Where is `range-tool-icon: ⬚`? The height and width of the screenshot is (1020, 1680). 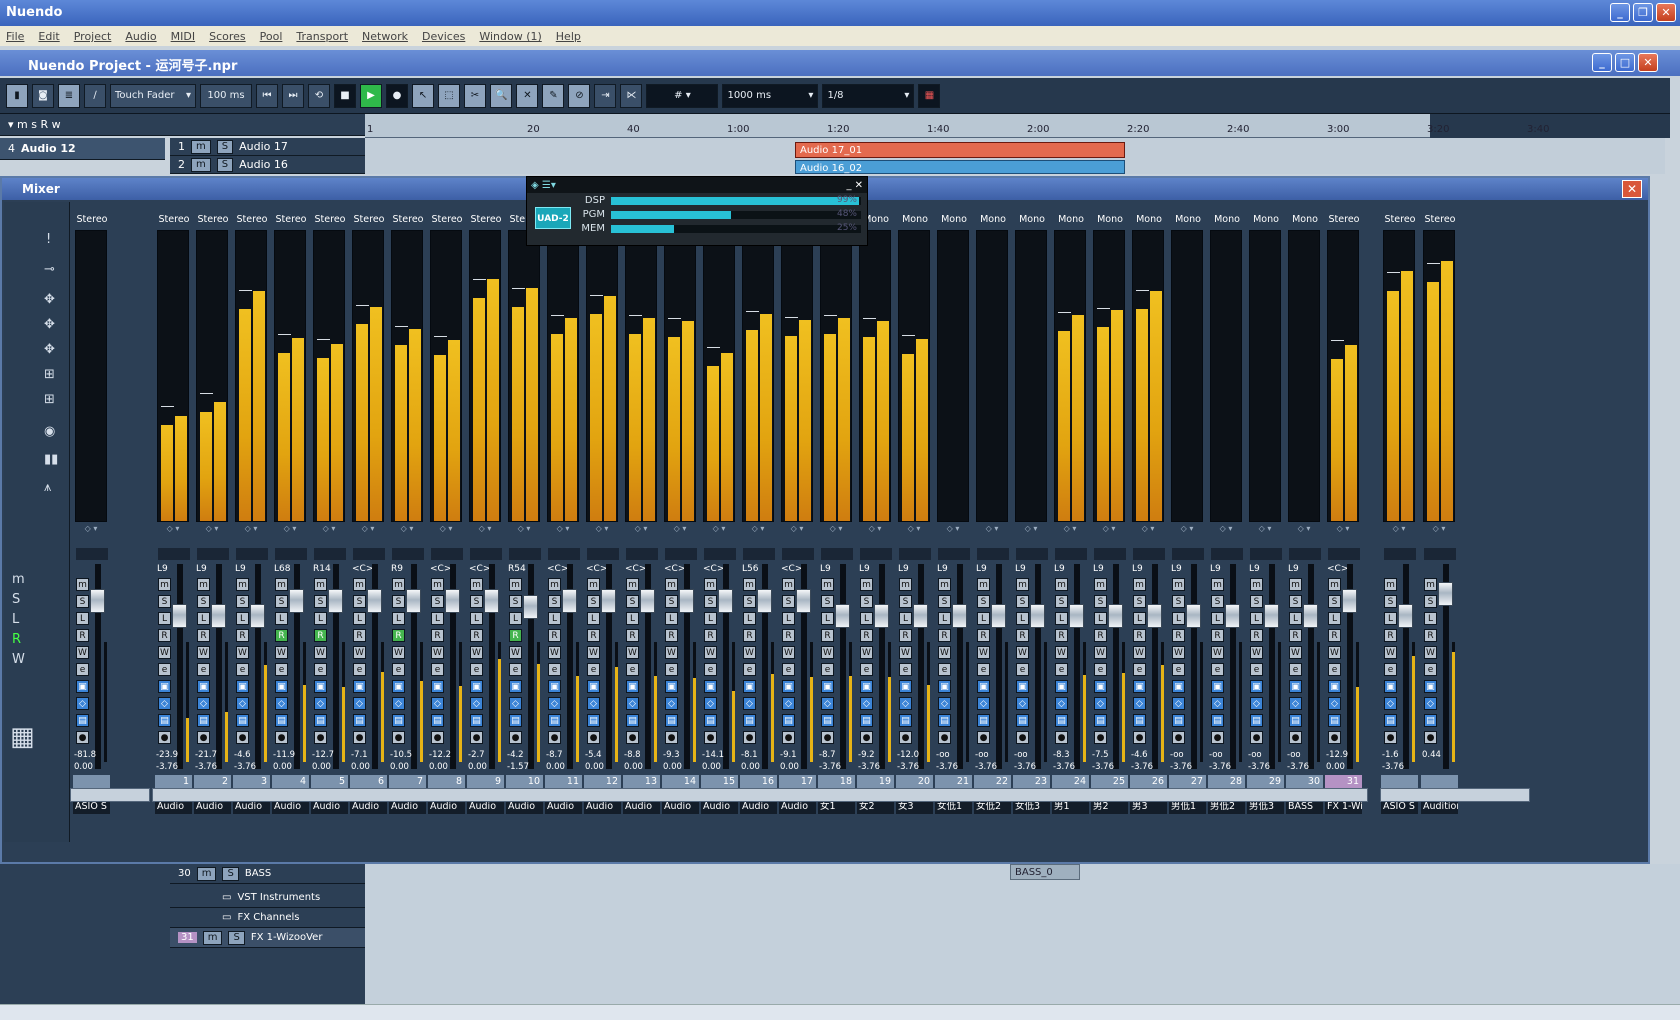 range-tool-icon: ⬚ is located at coordinates (449, 95).